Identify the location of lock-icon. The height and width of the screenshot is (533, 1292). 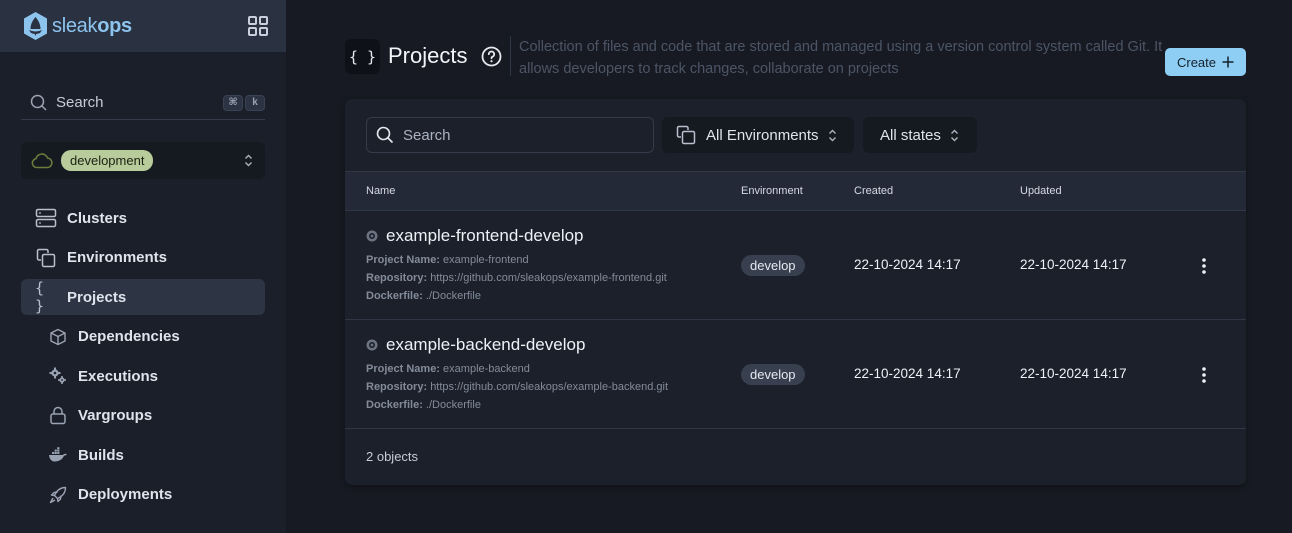
(58, 416).